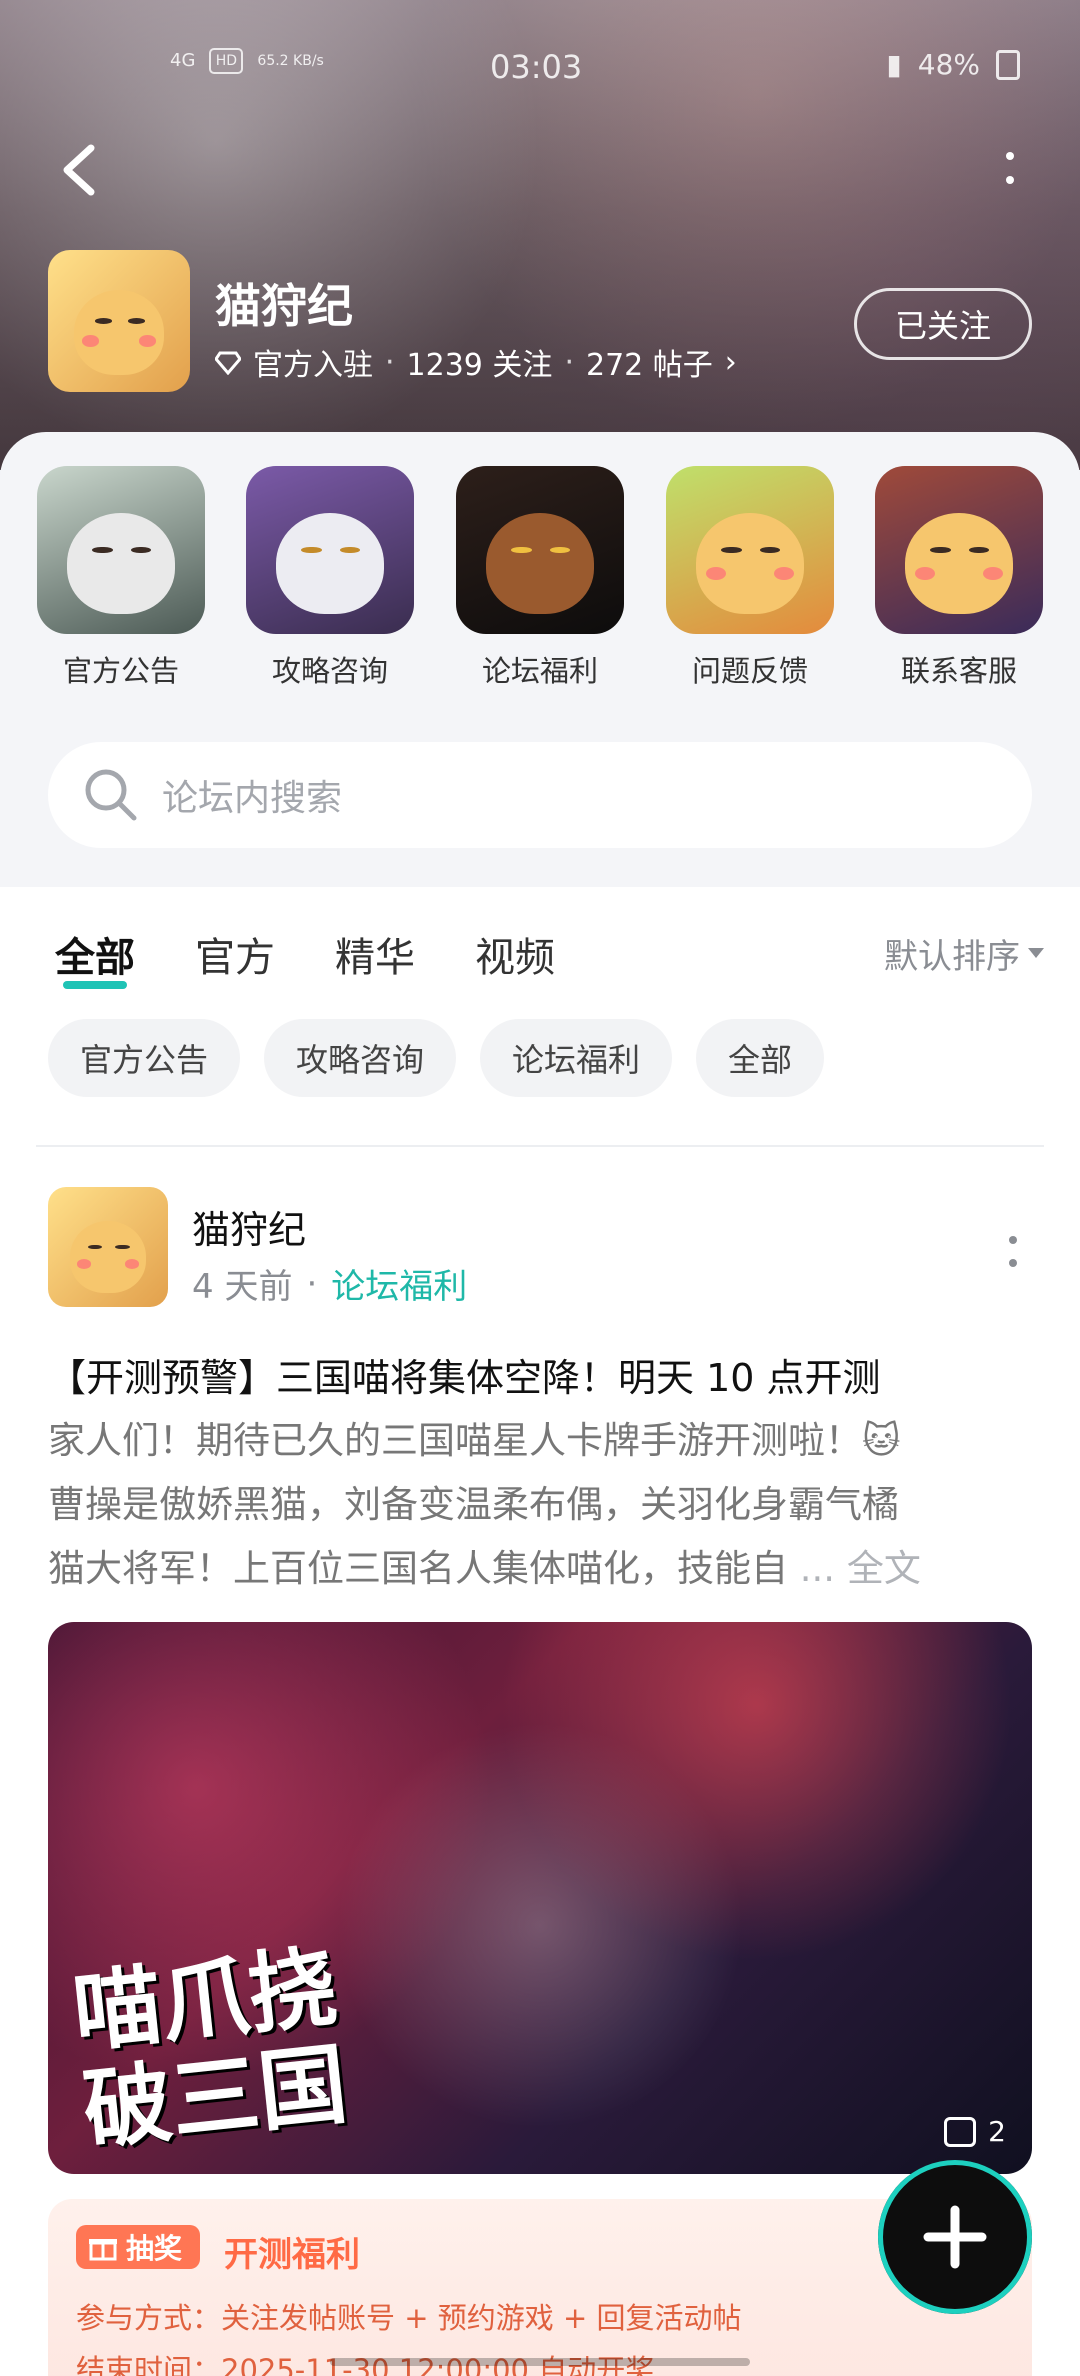  I want to click on status-bar: 4G HD 65.2 KB/s 03:03 ▮ 48%, so click(540, 70).